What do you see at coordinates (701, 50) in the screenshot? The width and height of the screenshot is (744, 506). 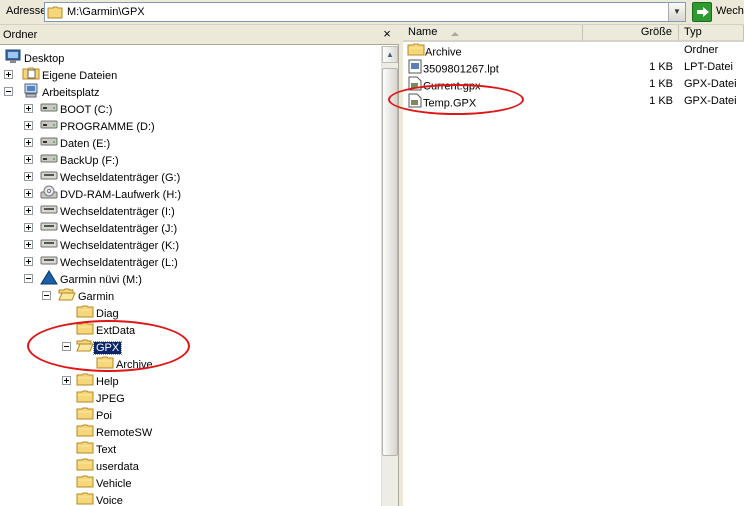 I see `file-type: Ordner` at bounding box center [701, 50].